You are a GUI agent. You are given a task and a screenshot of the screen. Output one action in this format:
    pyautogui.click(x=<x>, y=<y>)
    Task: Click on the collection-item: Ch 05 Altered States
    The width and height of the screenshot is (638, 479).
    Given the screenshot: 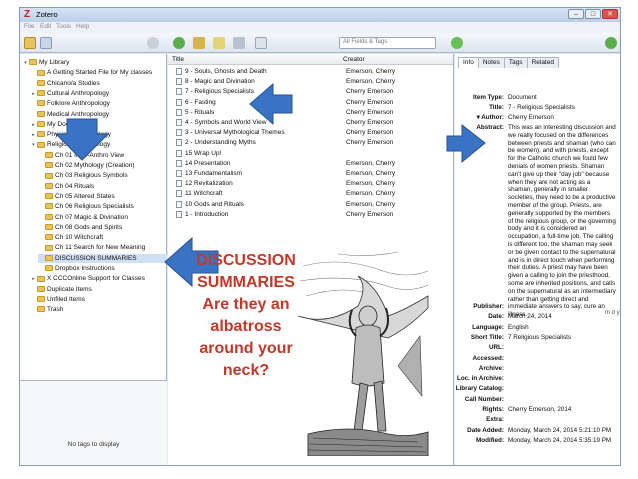 What is the action you would take?
    pyautogui.click(x=102, y=196)
    